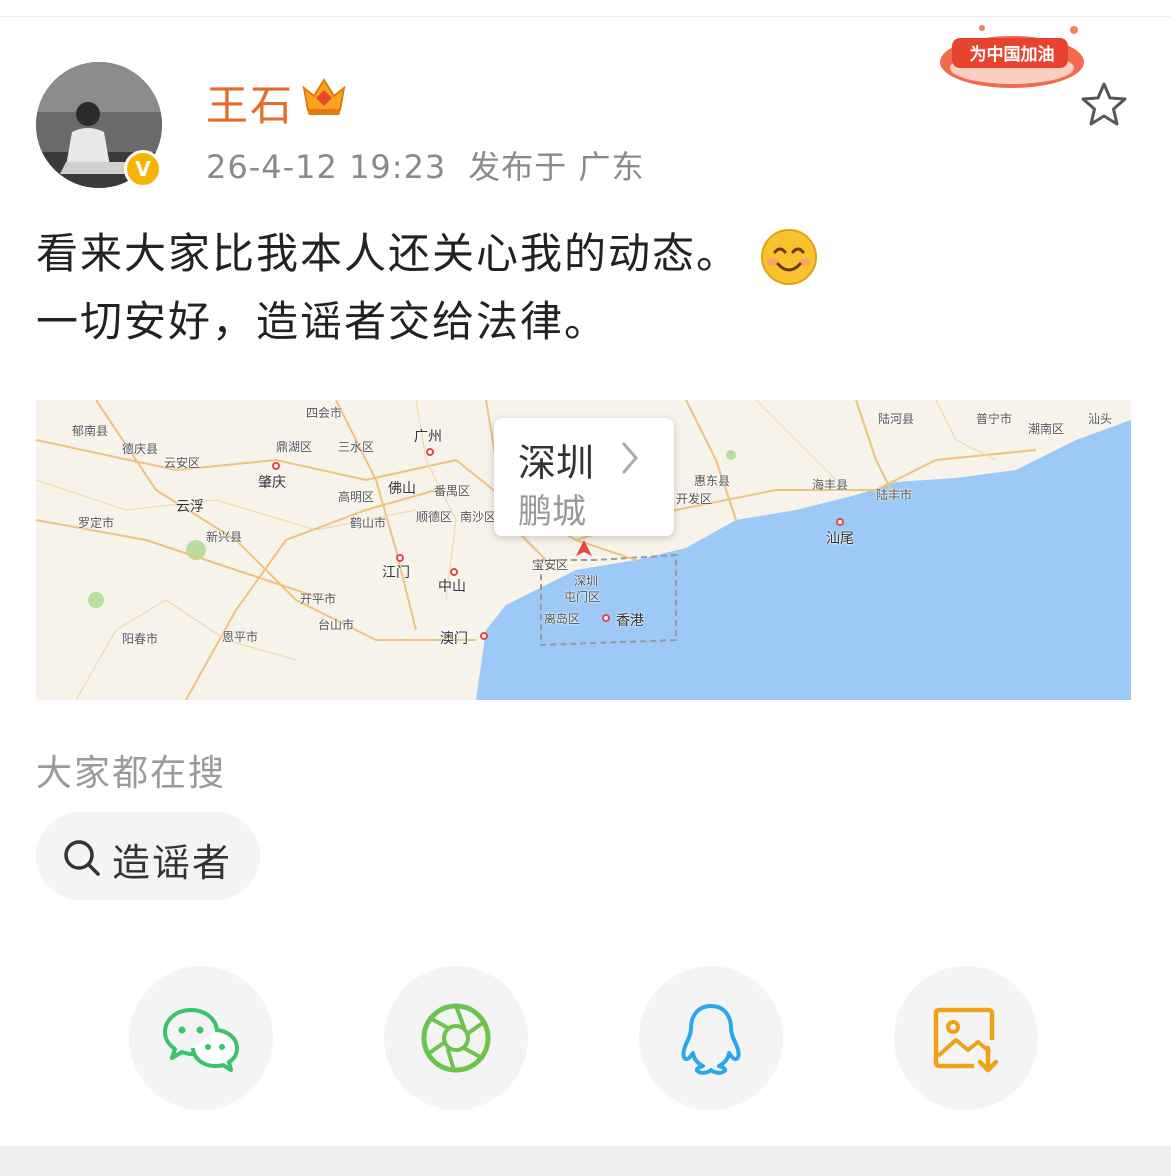 The width and height of the screenshot is (1171, 1176). What do you see at coordinates (1100, 419) in the screenshot?
I see `map-label: 汕头` at bounding box center [1100, 419].